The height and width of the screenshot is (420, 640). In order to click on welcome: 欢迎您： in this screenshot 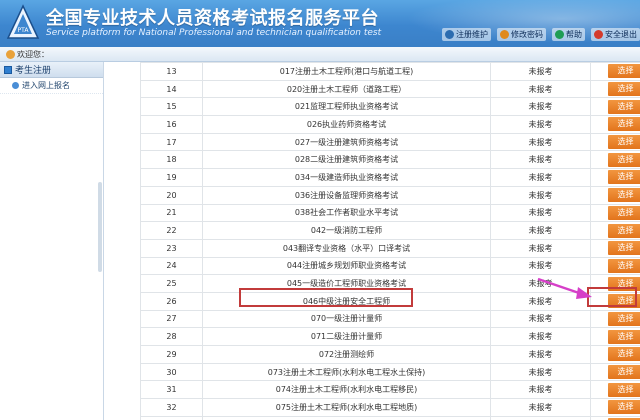, I will do `click(27, 54)`.